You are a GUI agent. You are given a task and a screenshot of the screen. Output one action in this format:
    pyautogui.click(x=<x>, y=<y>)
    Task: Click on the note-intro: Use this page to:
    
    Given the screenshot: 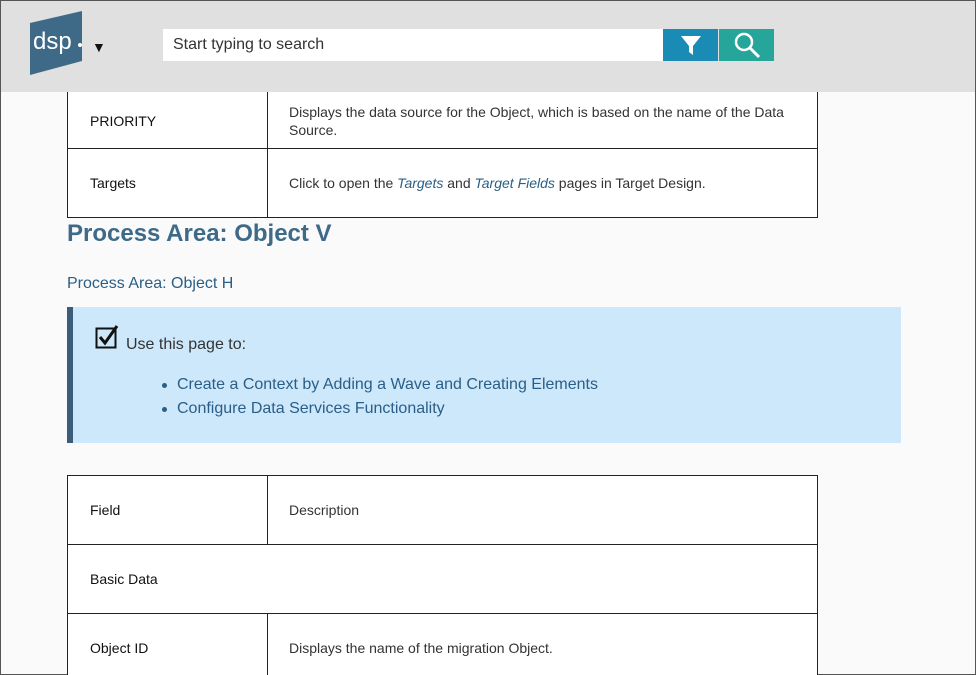 What is the action you would take?
    pyautogui.click(x=186, y=344)
    